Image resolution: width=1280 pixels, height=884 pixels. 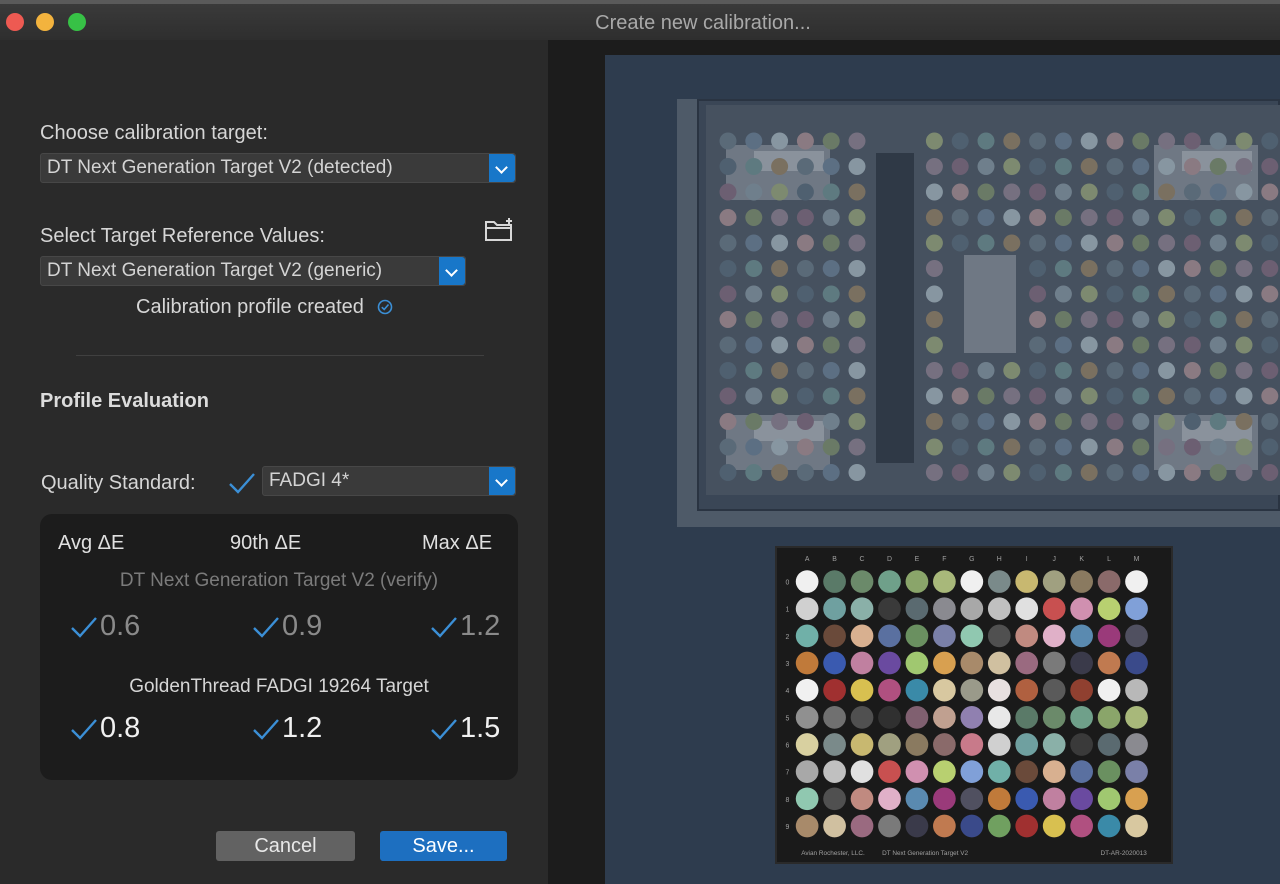 What do you see at coordinates (389, 481) in the screenshot?
I see `quality-standard-select: FADGI 4*` at bounding box center [389, 481].